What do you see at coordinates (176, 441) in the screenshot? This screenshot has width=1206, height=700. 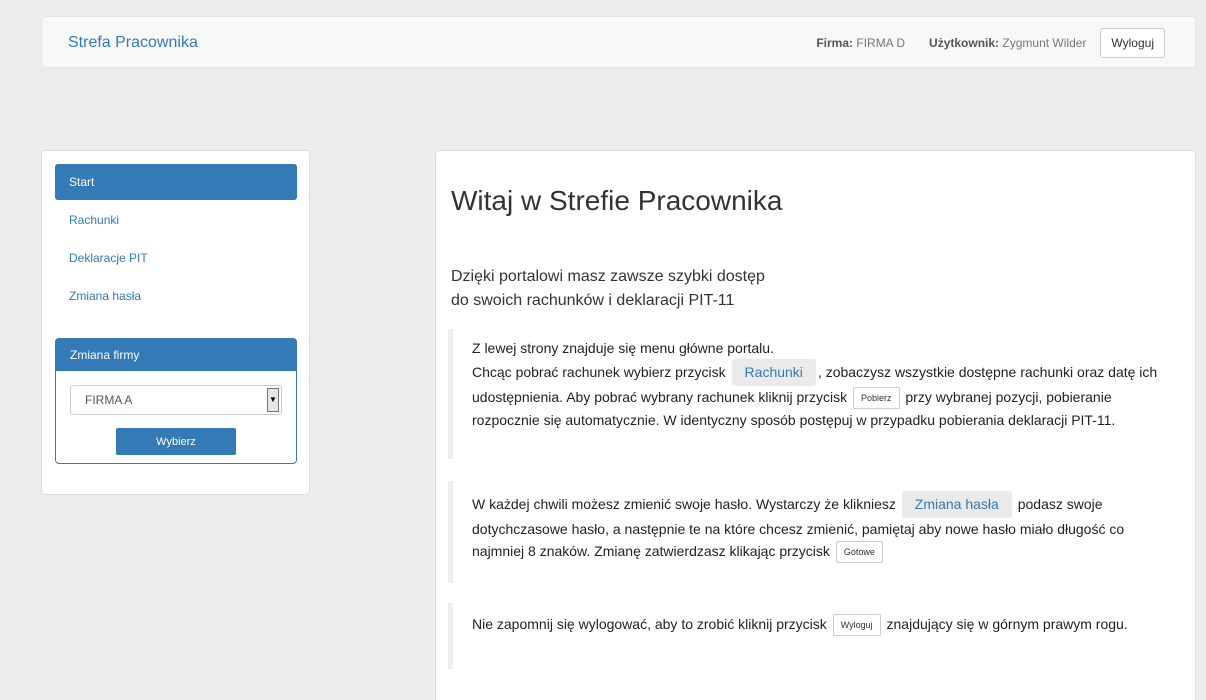 I see `select-firm-button: Wybierz` at bounding box center [176, 441].